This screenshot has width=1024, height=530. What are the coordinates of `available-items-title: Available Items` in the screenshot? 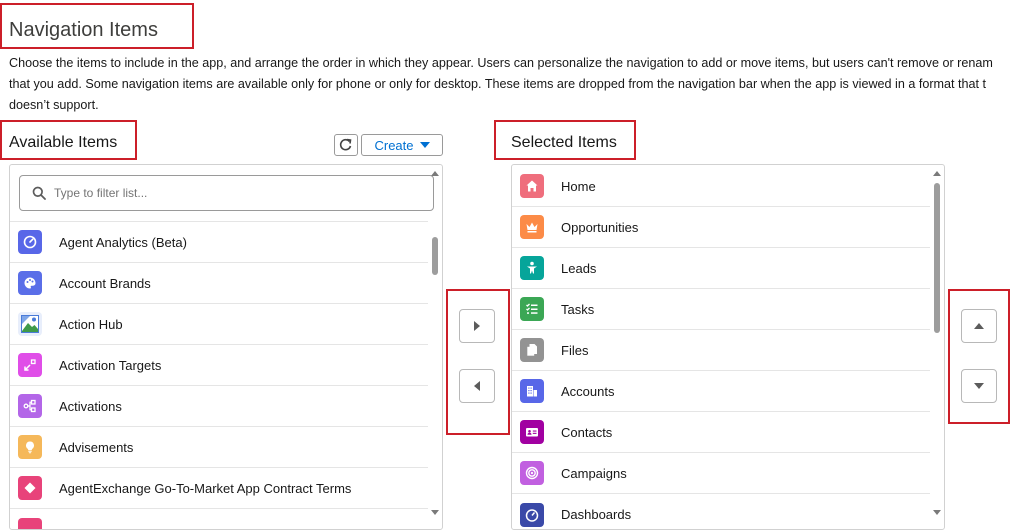 It's located at (63, 142).